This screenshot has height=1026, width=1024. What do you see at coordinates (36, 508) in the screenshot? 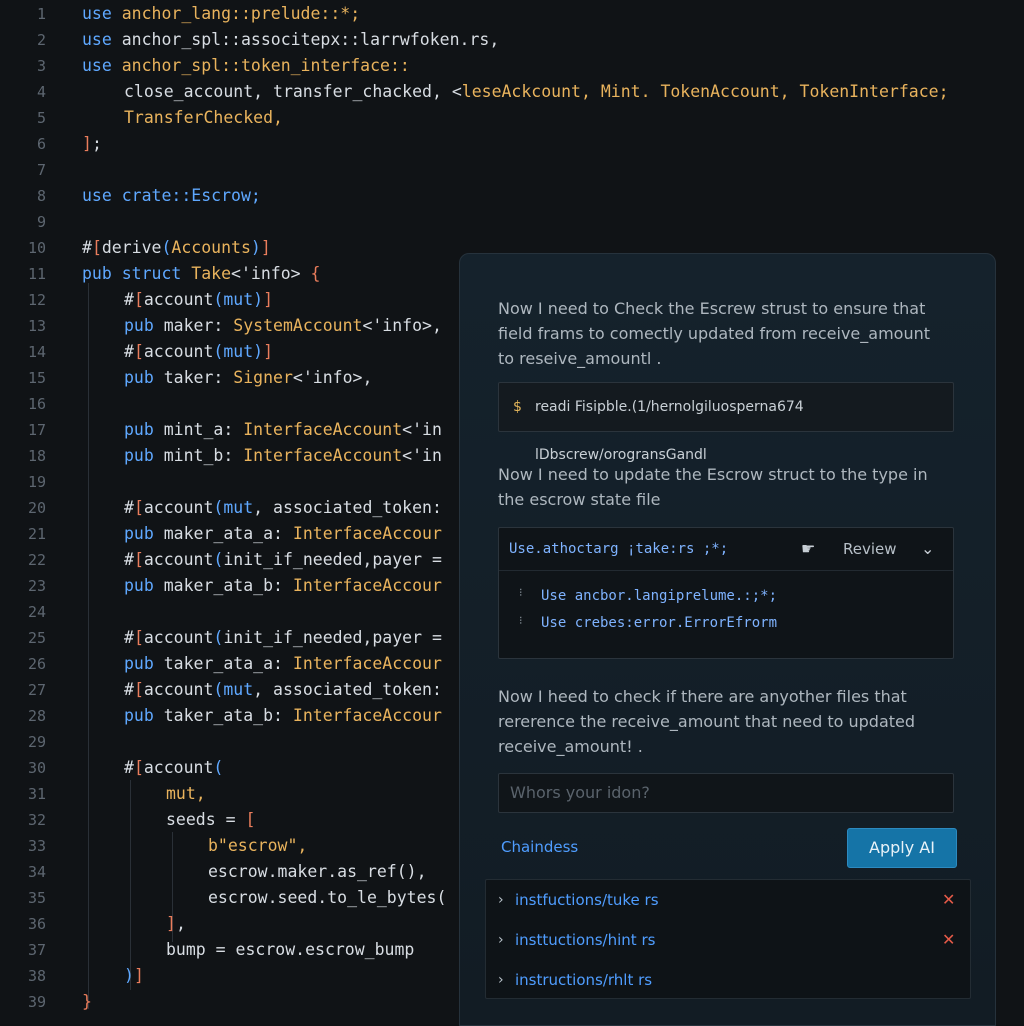
I see `line-number: 20` at bounding box center [36, 508].